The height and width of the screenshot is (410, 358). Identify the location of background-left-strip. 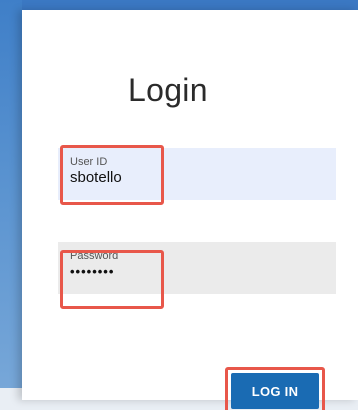
(11, 205).